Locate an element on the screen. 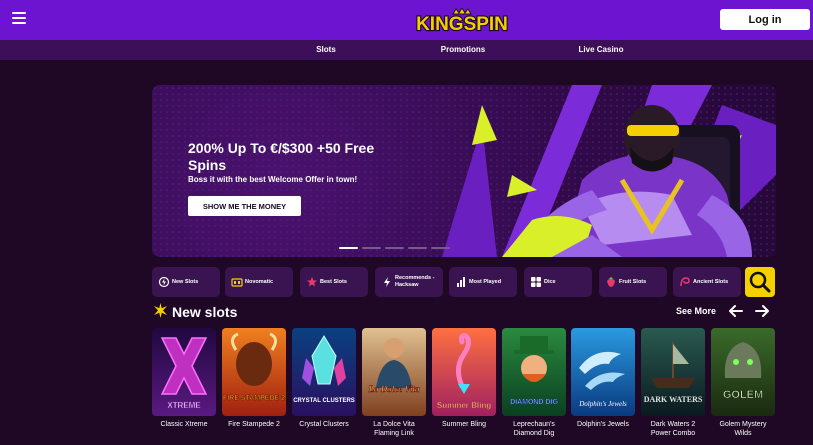 This screenshot has width=813, height=445. category-dice: Dice is located at coordinates (558, 282).